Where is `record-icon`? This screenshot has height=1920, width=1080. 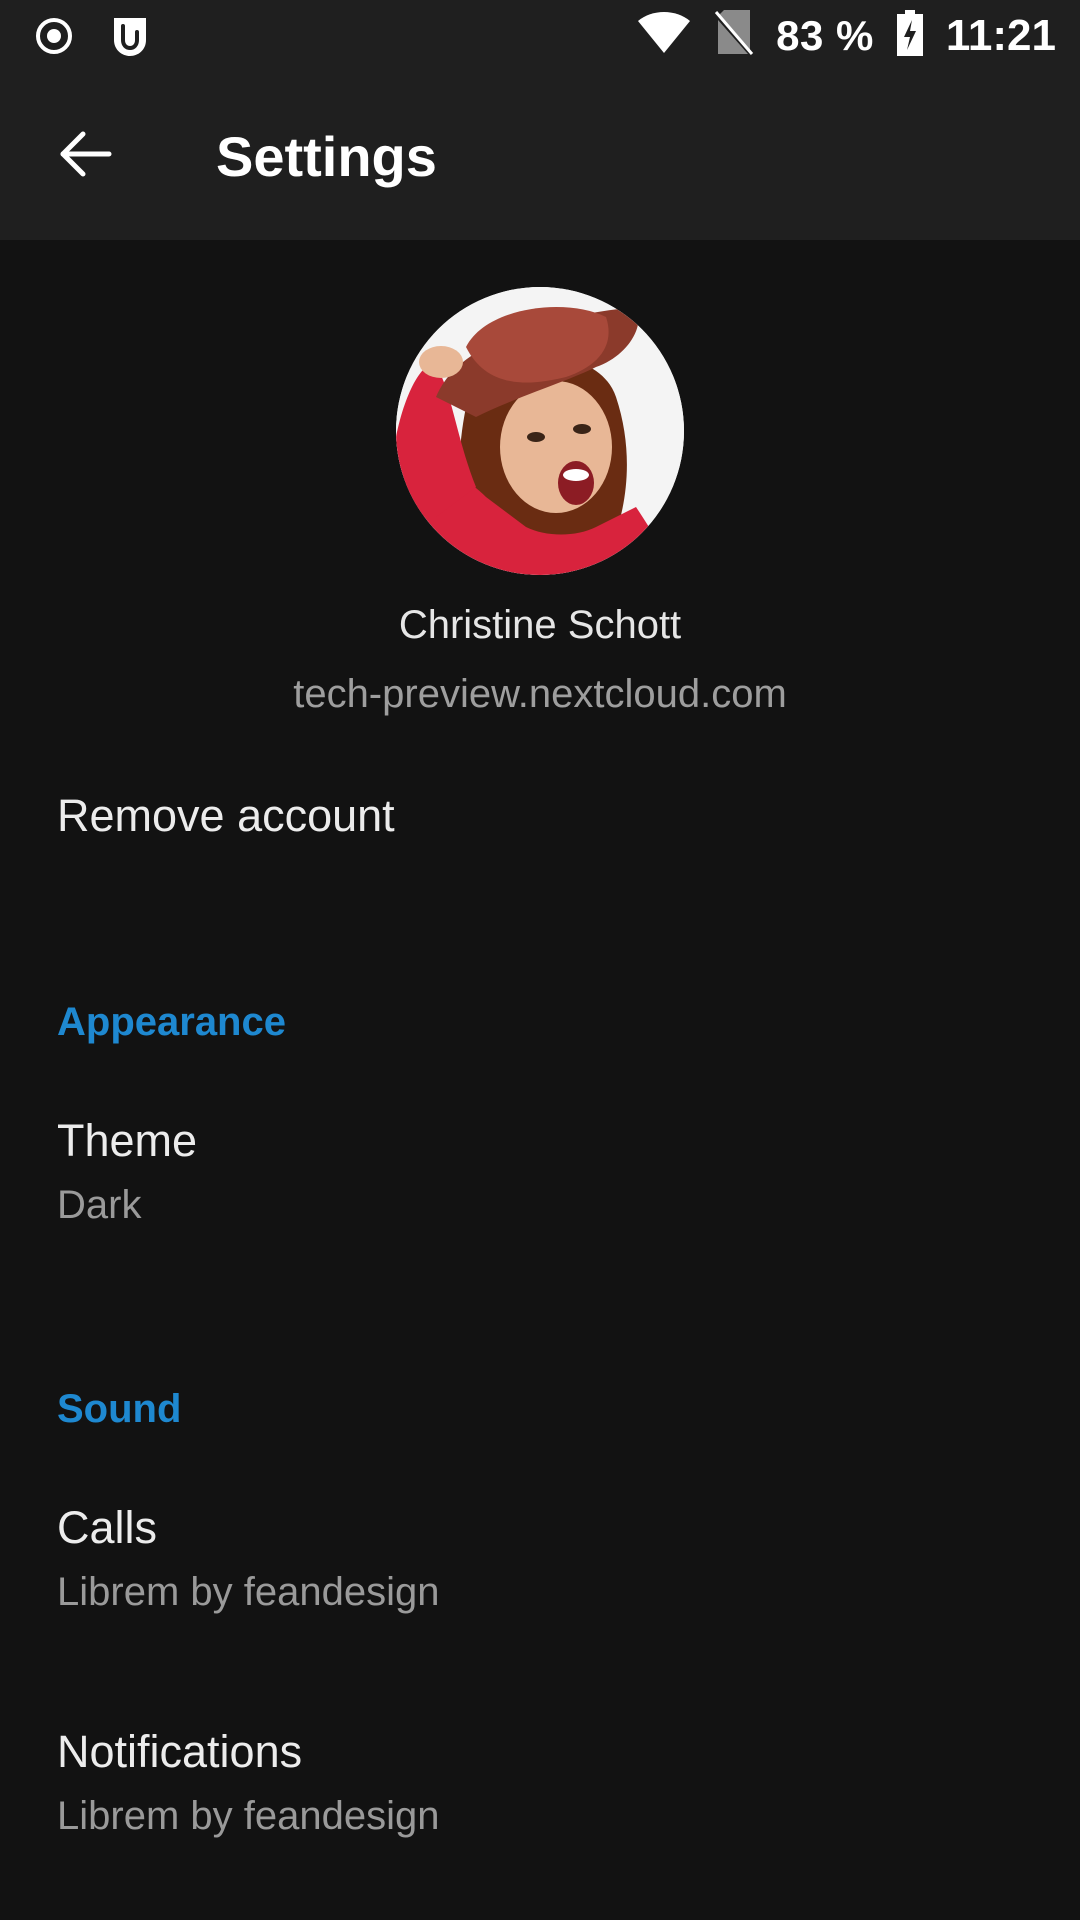
record-icon is located at coordinates (54, 38).